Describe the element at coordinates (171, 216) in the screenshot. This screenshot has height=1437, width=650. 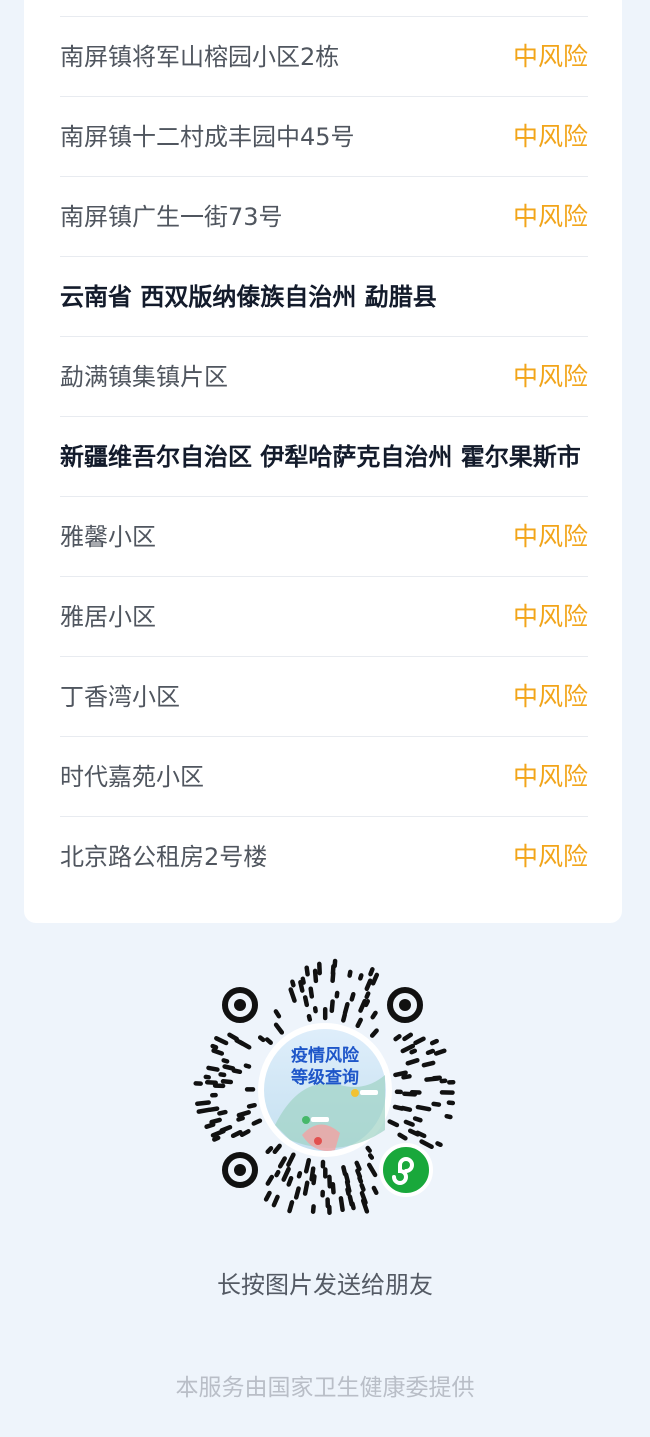
I see `place-name: 南屏镇广生一街73号` at that location.